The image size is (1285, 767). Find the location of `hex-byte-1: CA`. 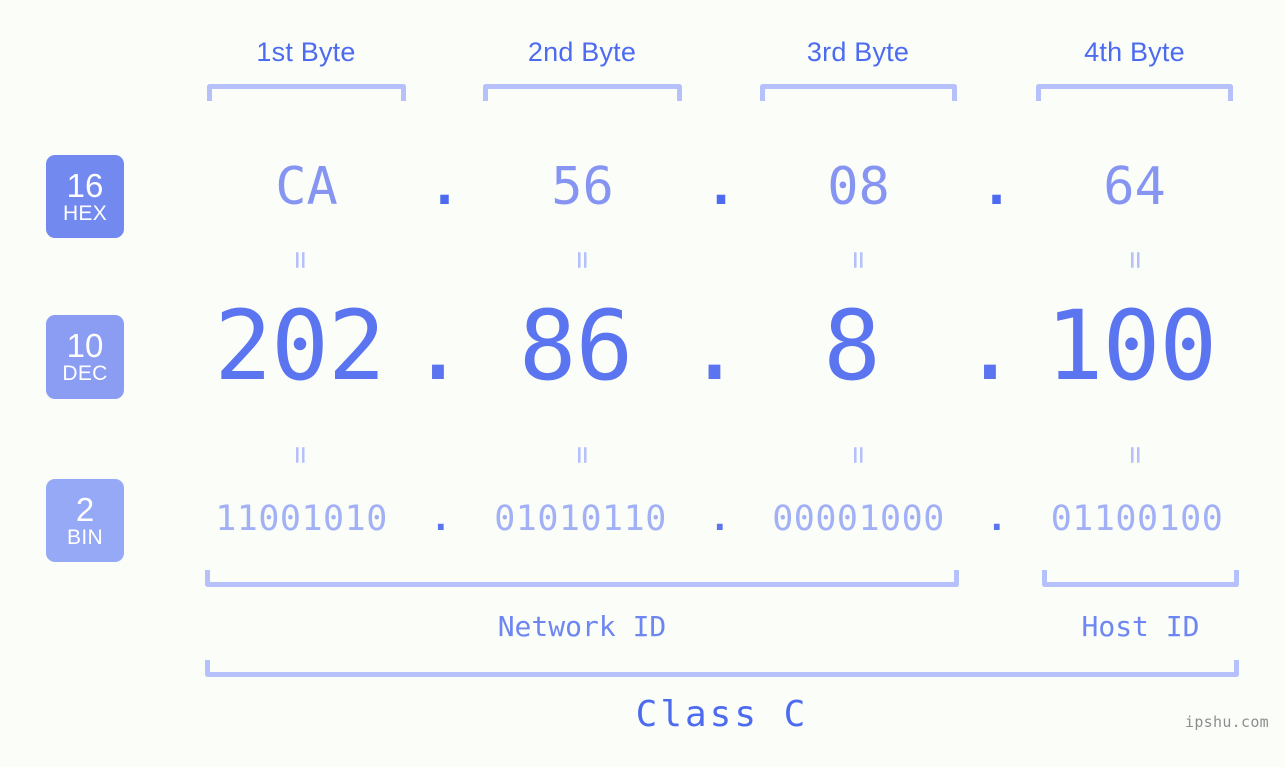

hex-byte-1: CA is located at coordinates (306, 187).